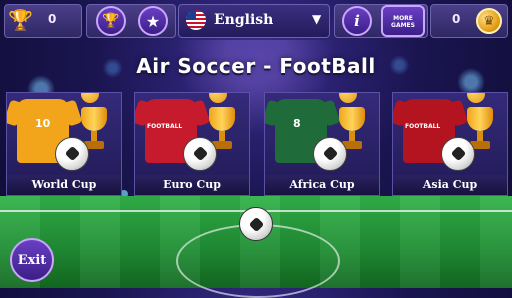 This screenshot has height=298, width=512. Describe the element at coordinates (256, 66) in the screenshot. I see `game-title: Air Soccer - FootBall` at that location.